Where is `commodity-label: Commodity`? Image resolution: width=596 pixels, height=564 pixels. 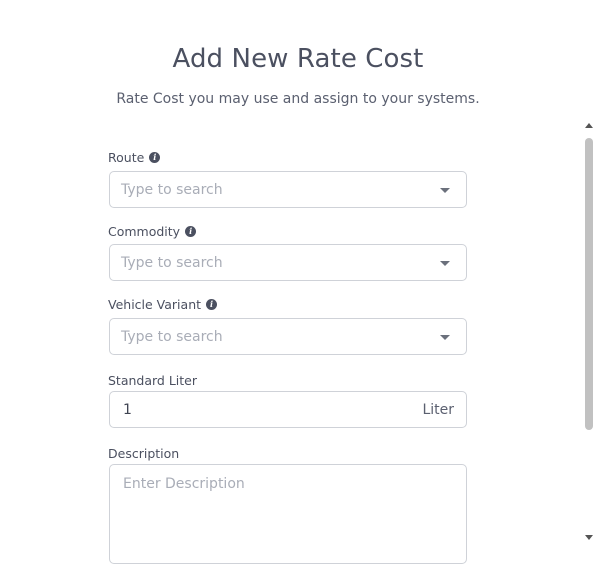 commodity-label: Commodity is located at coordinates (144, 231).